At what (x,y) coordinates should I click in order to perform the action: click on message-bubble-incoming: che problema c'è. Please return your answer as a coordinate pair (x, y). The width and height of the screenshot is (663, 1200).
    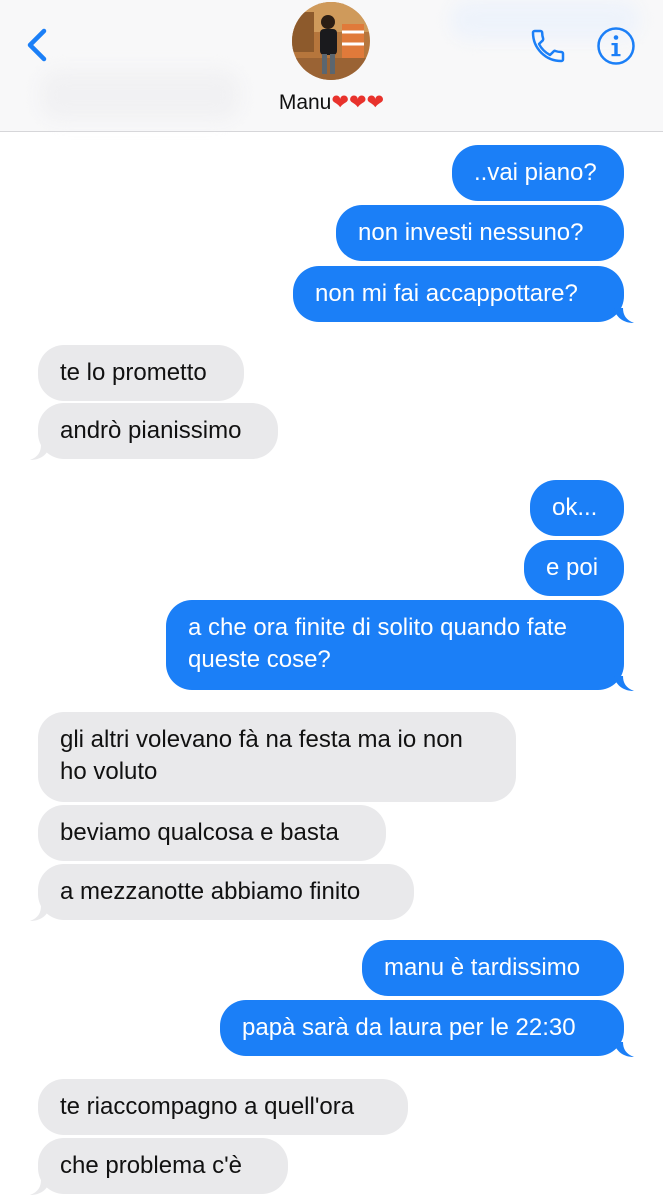
    Looking at the image, I should click on (163, 1166).